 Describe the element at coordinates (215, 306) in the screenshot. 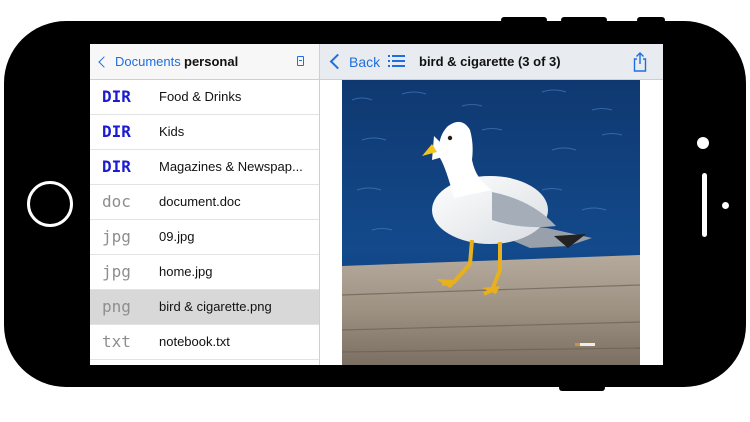

I see `file-name: bird & cigarette.png` at that location.